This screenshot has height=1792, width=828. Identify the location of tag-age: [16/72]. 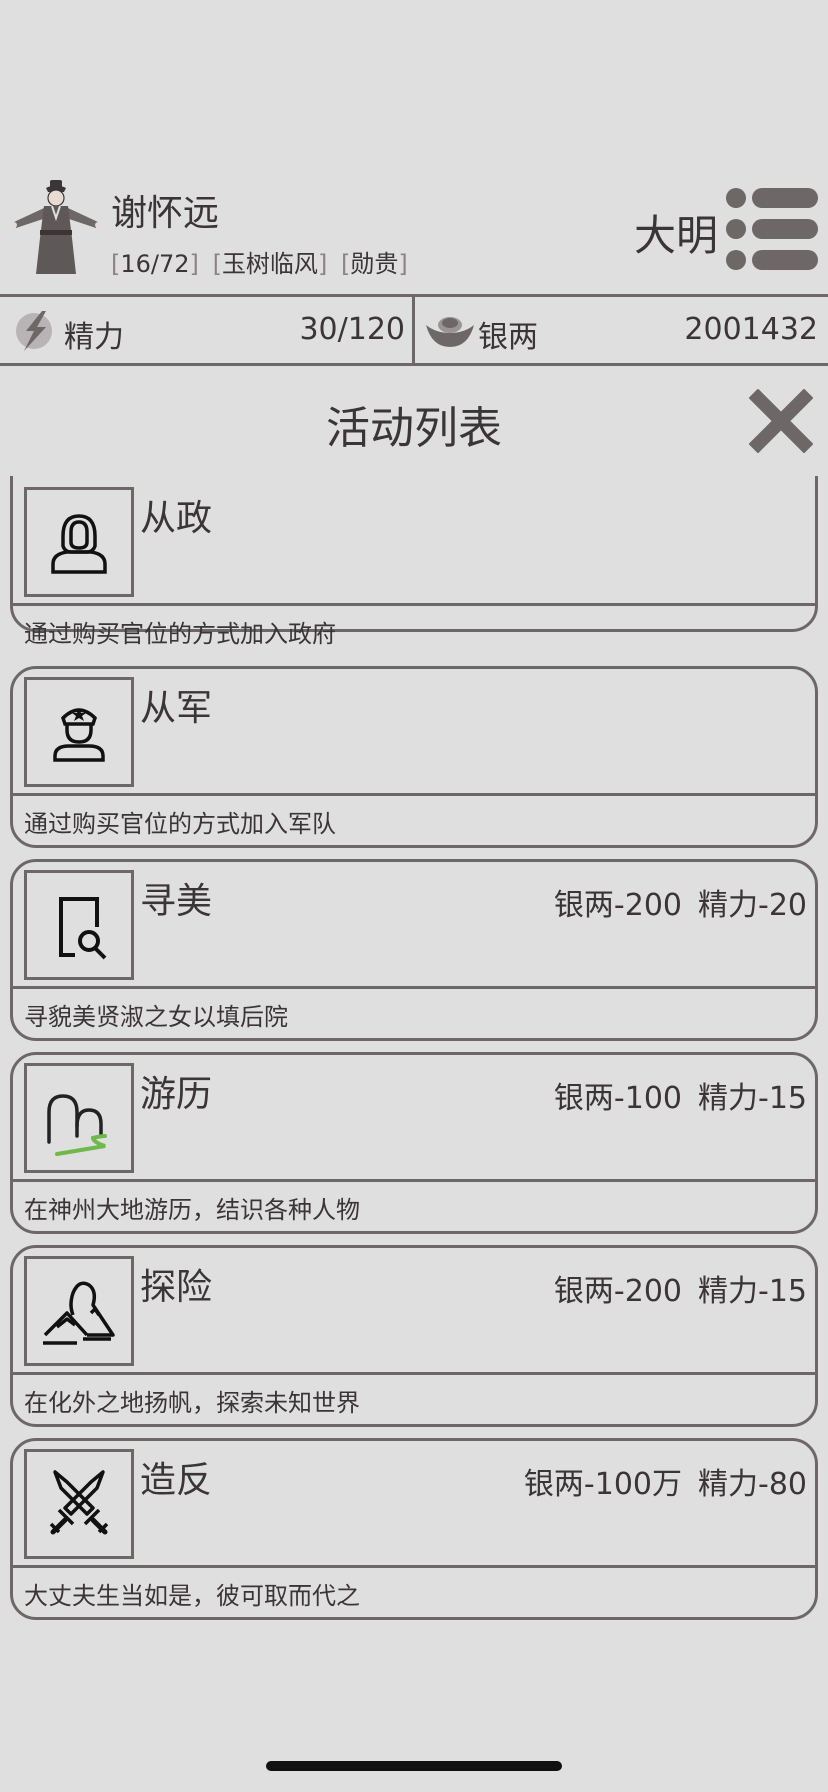
(155, 264).